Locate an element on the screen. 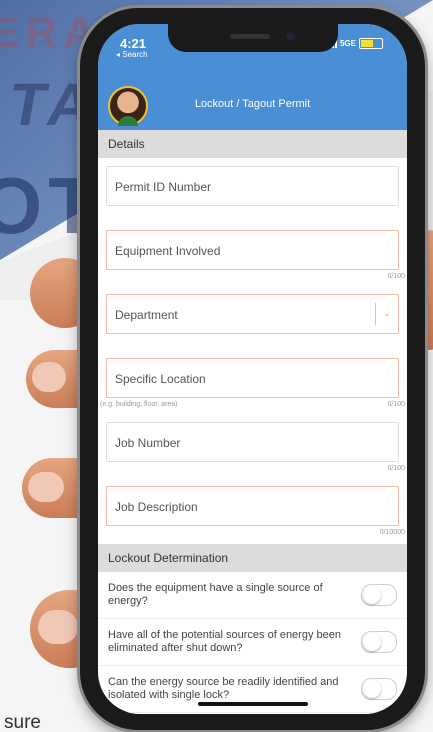  page-title: Lockout / Tagout Permit is located at coordinates (252, 104).